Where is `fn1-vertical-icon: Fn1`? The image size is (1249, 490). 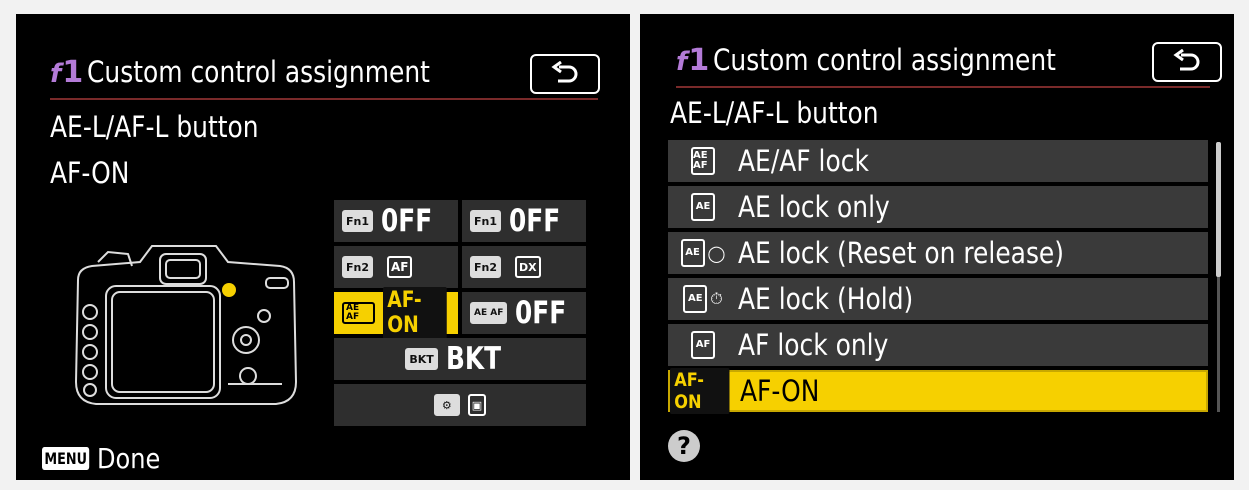 fn1-vertical-icon: Fn1 is located at coordinates (485, 221).